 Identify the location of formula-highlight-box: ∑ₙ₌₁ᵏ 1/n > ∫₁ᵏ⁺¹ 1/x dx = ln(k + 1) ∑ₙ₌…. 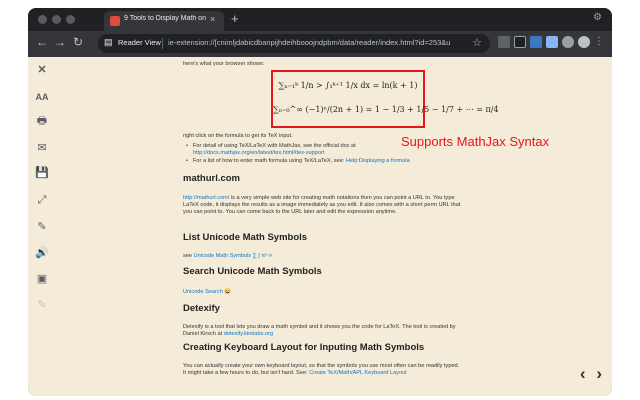
(385, 99).